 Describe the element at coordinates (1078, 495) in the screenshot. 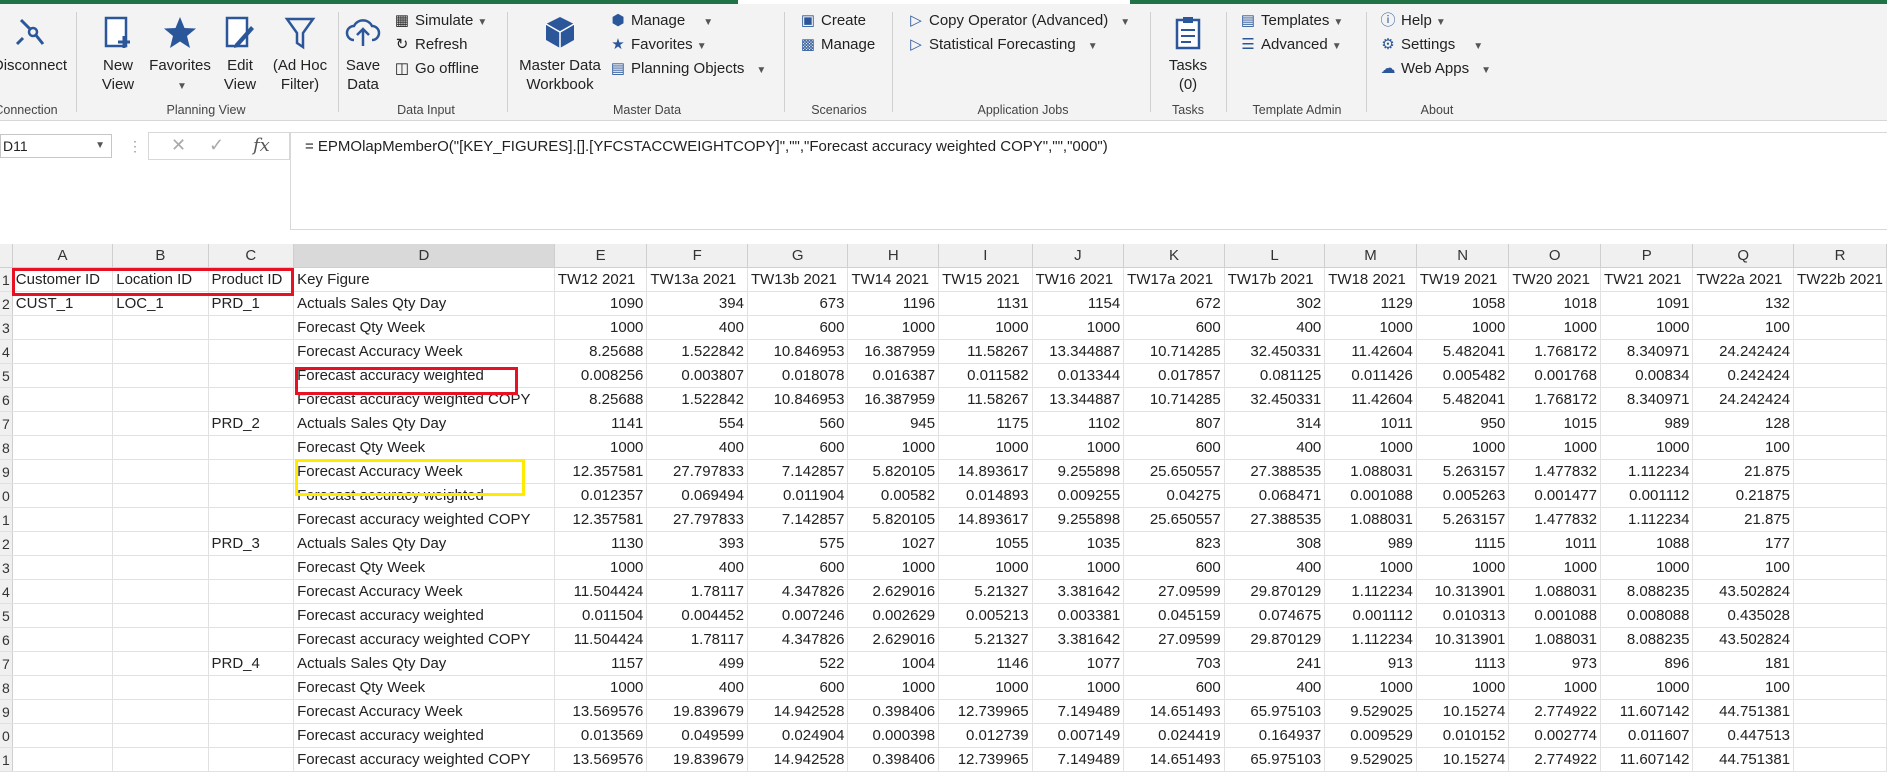

I see `cell: 0.009255` at that location.